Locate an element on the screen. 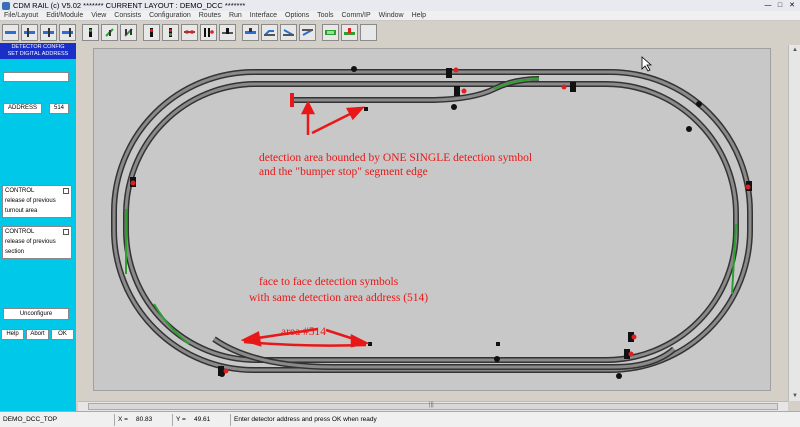 The image size is (800, 427). crossing-button is located at coordinates (67, 32).